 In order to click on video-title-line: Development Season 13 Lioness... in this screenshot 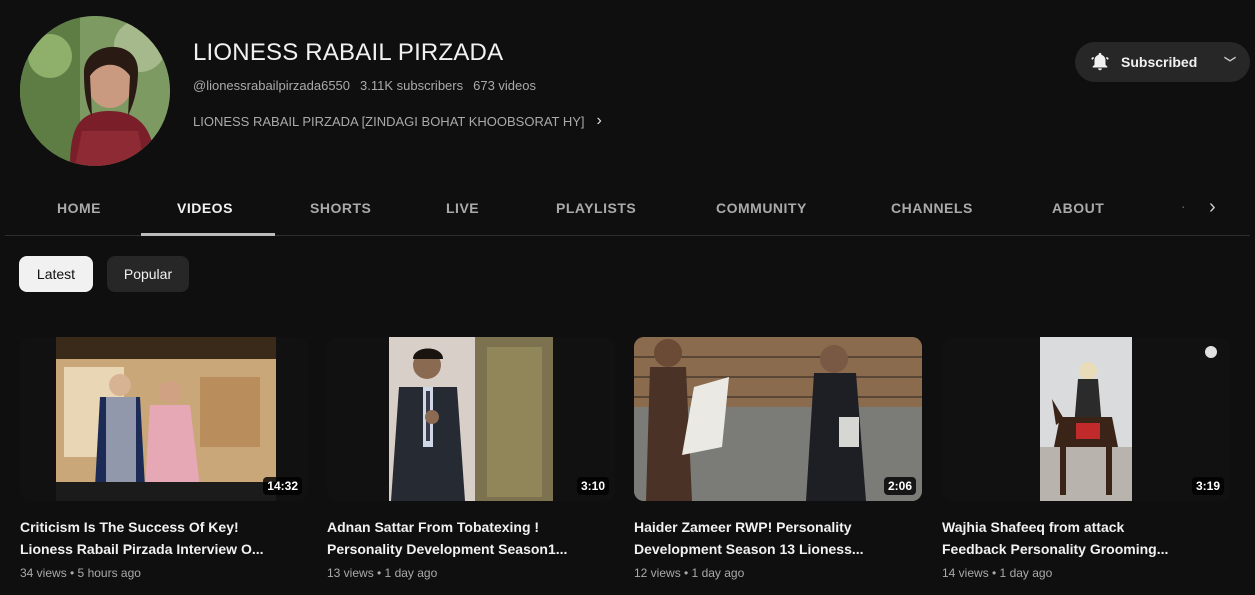, I will do `click(749, 549)`.